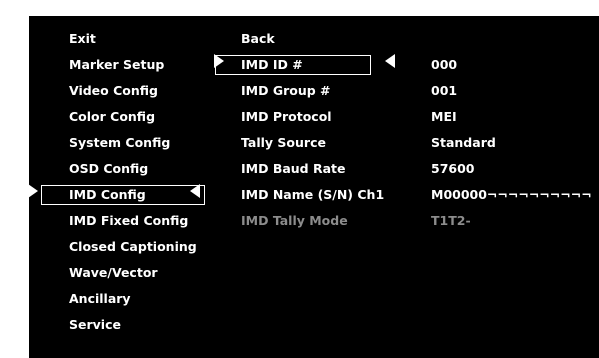  Describe the element at coordinates (451, 220) in the screenshot. I see `setting-value: T1T2-` at that location.